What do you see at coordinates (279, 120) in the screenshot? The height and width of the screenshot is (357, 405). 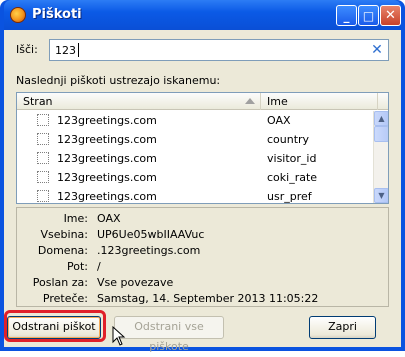 I see `cell-name: OAX` at bounding box center [279, 120].